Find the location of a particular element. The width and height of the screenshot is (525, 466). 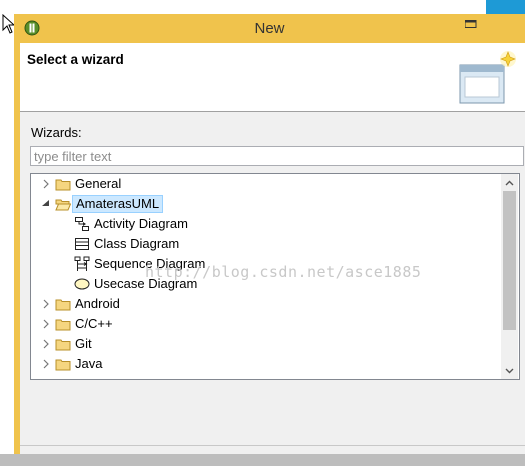

tree-item-amaterasuml: AmaterasUML is located at coordinates (266, 204).